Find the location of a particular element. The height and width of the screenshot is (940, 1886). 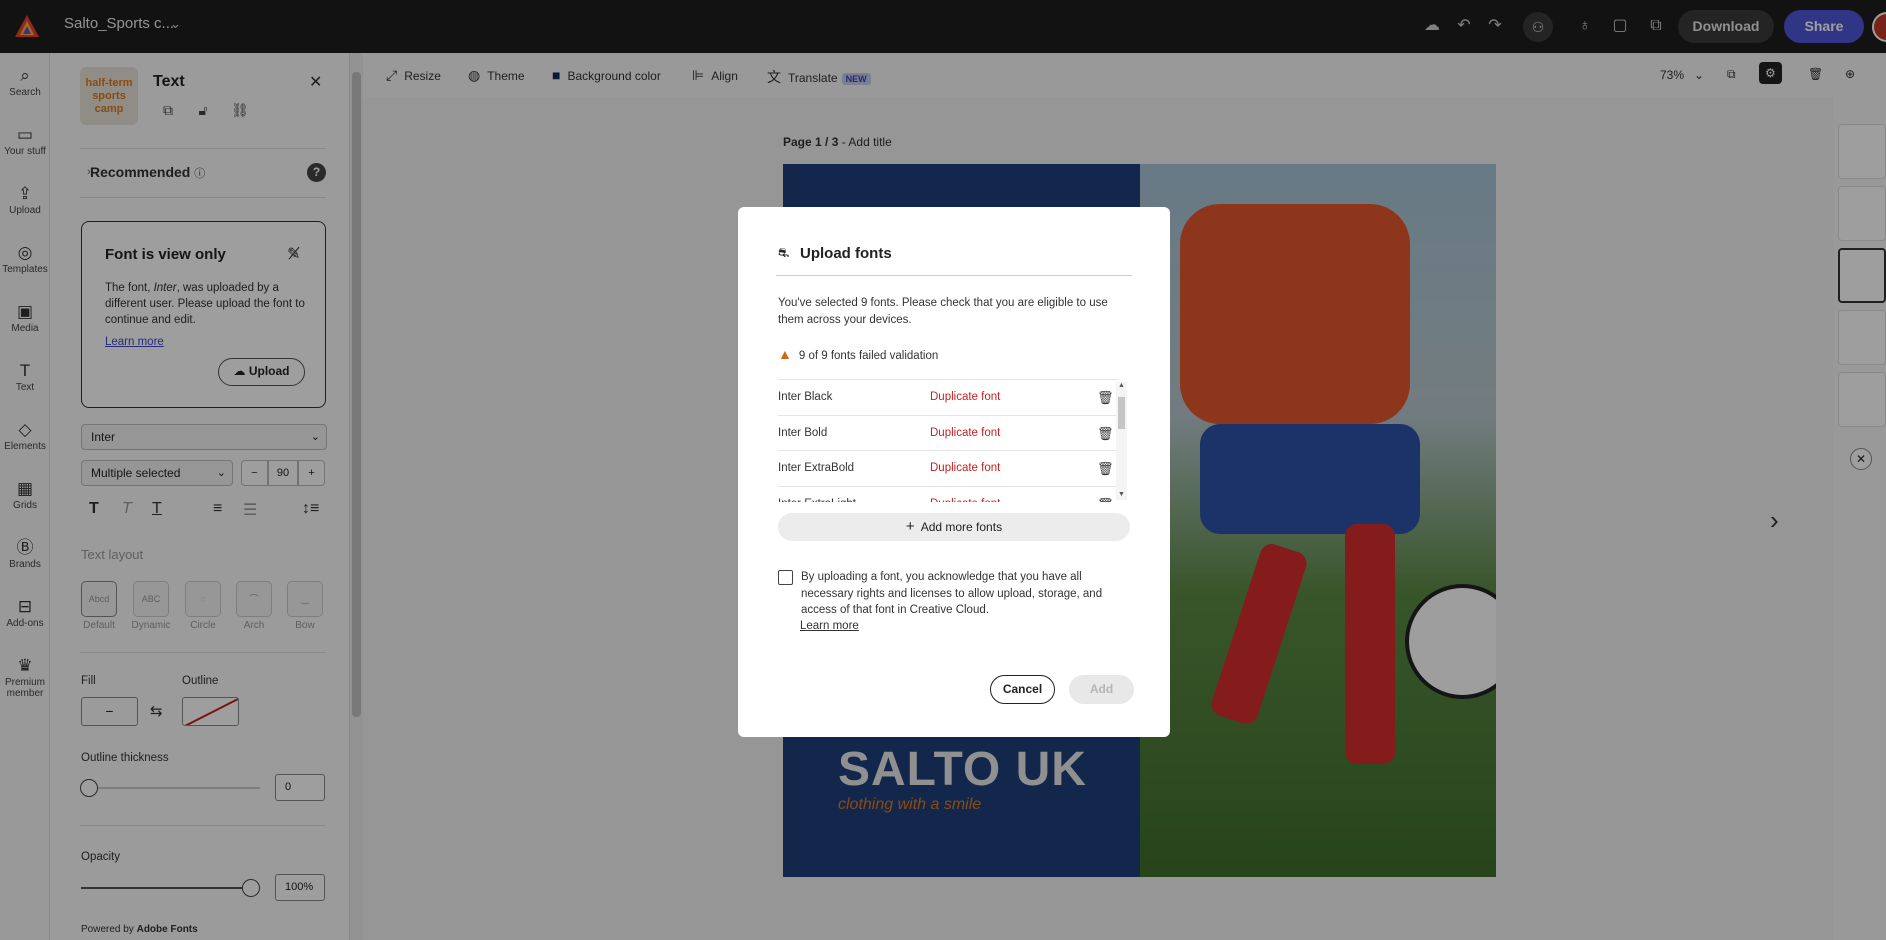

divider is located at coordinates (954, 275).